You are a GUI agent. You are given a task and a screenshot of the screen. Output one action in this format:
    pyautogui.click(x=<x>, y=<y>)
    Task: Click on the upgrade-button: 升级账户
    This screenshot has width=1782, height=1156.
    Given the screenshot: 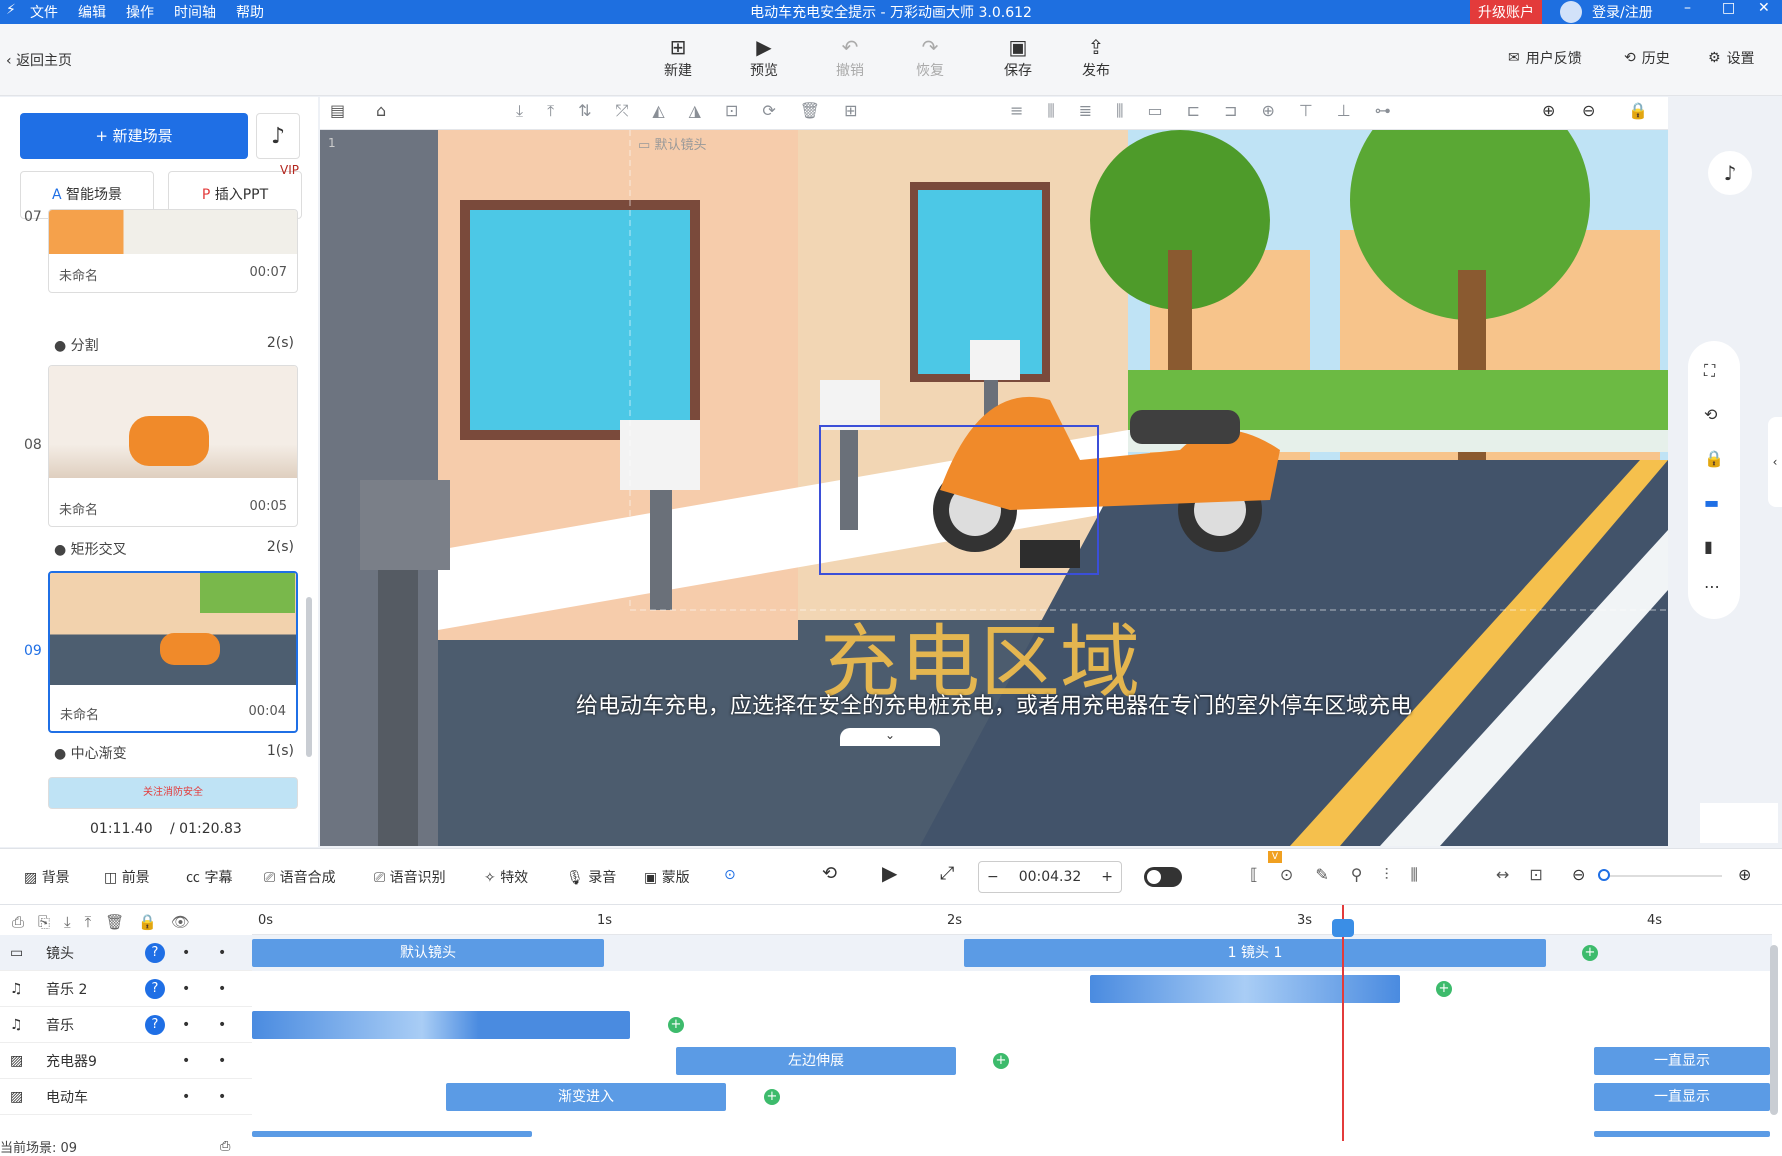 What is the action you would take?
    pyautogui.click(x=1506, y=12)
    